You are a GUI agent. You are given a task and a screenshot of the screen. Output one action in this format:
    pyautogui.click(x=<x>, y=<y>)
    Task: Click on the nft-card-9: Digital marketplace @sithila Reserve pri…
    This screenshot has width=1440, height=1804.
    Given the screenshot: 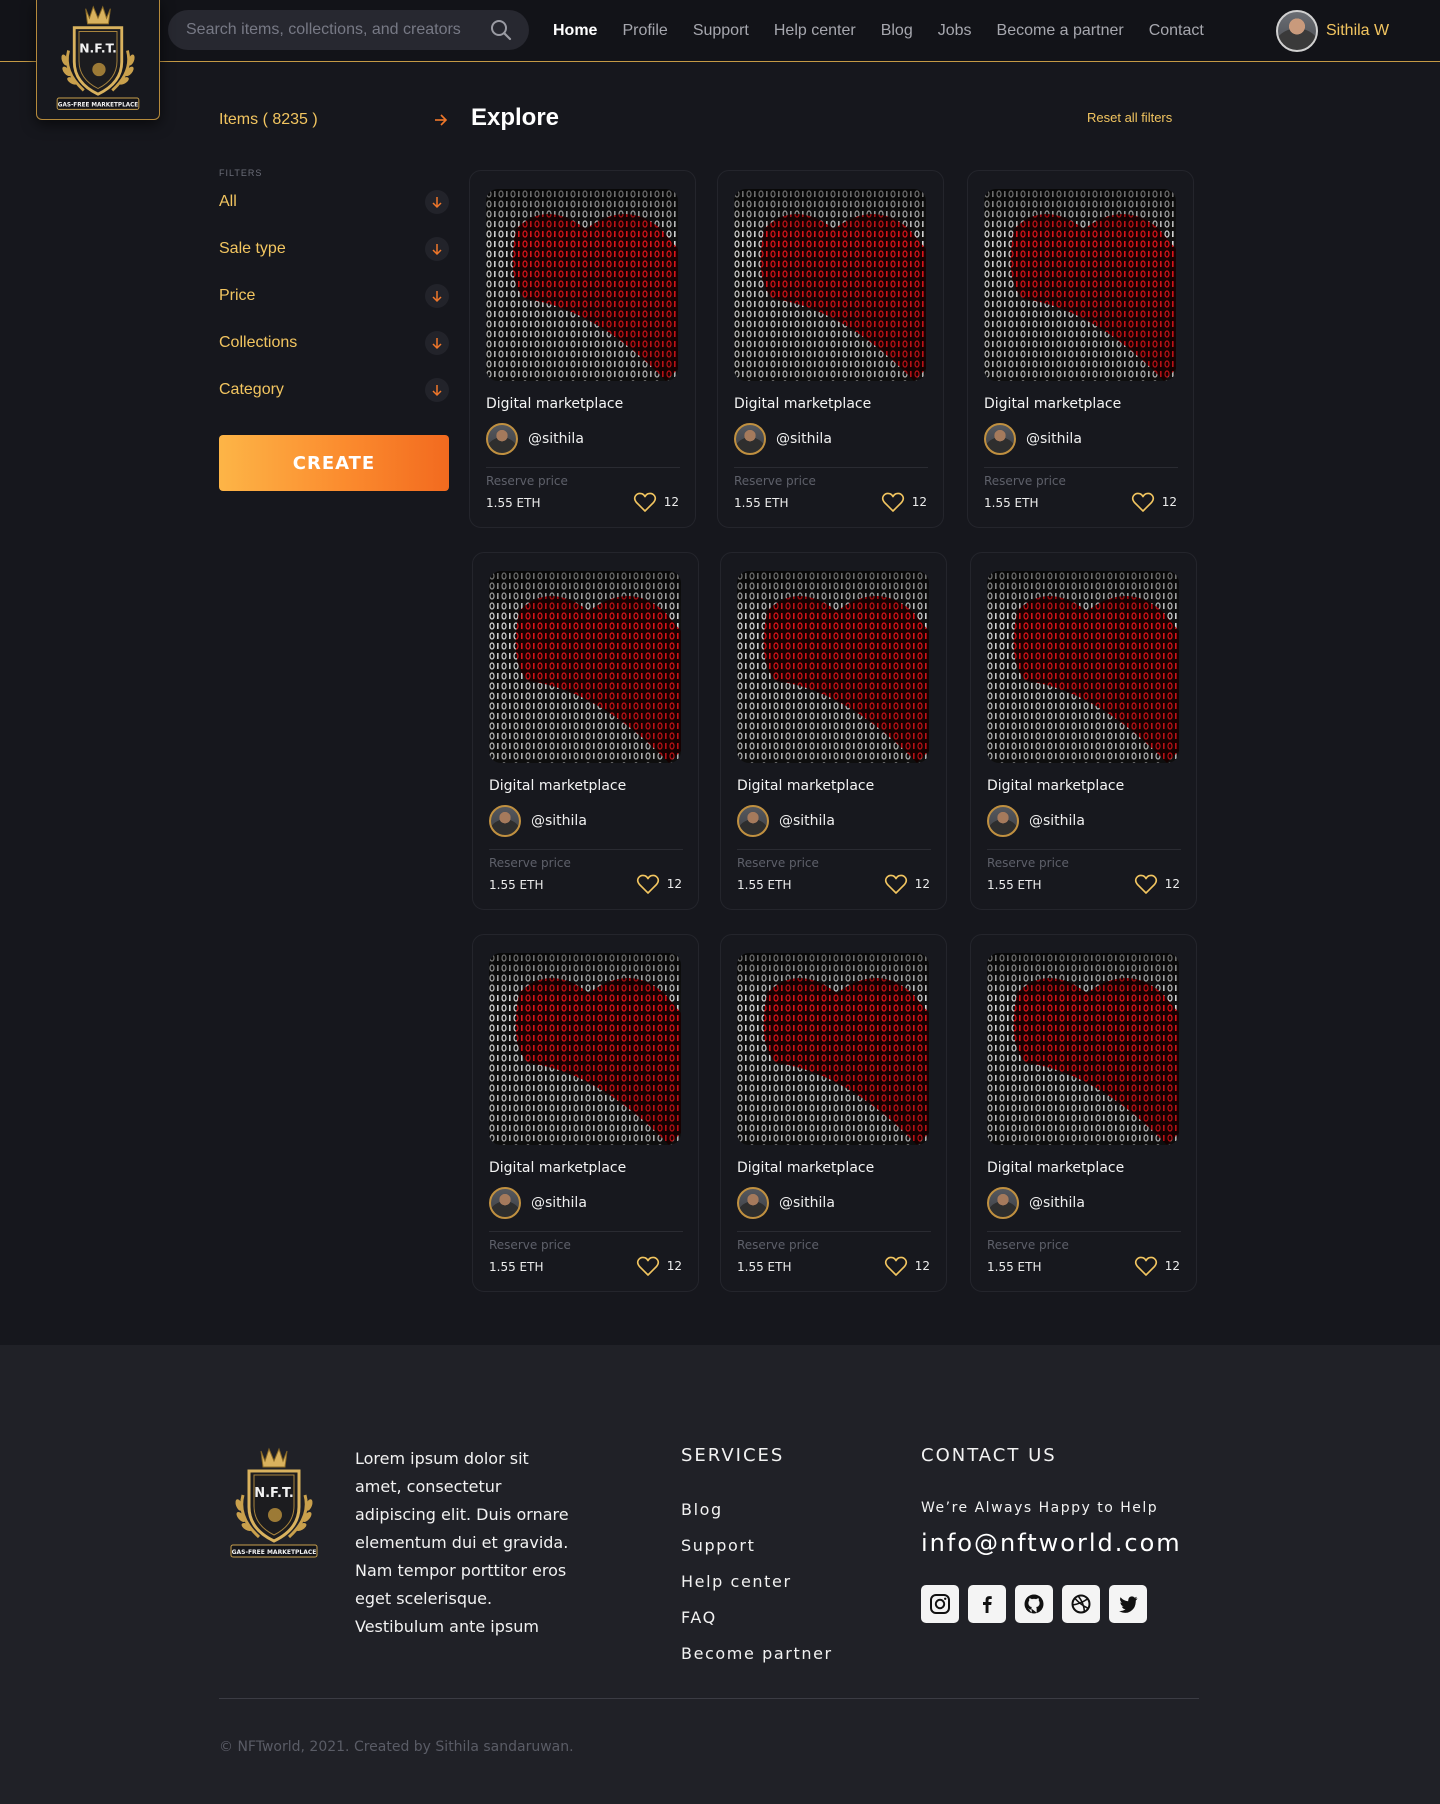 What is the action you would take?
    pyautogui.click(x=1083, y=1113)
    